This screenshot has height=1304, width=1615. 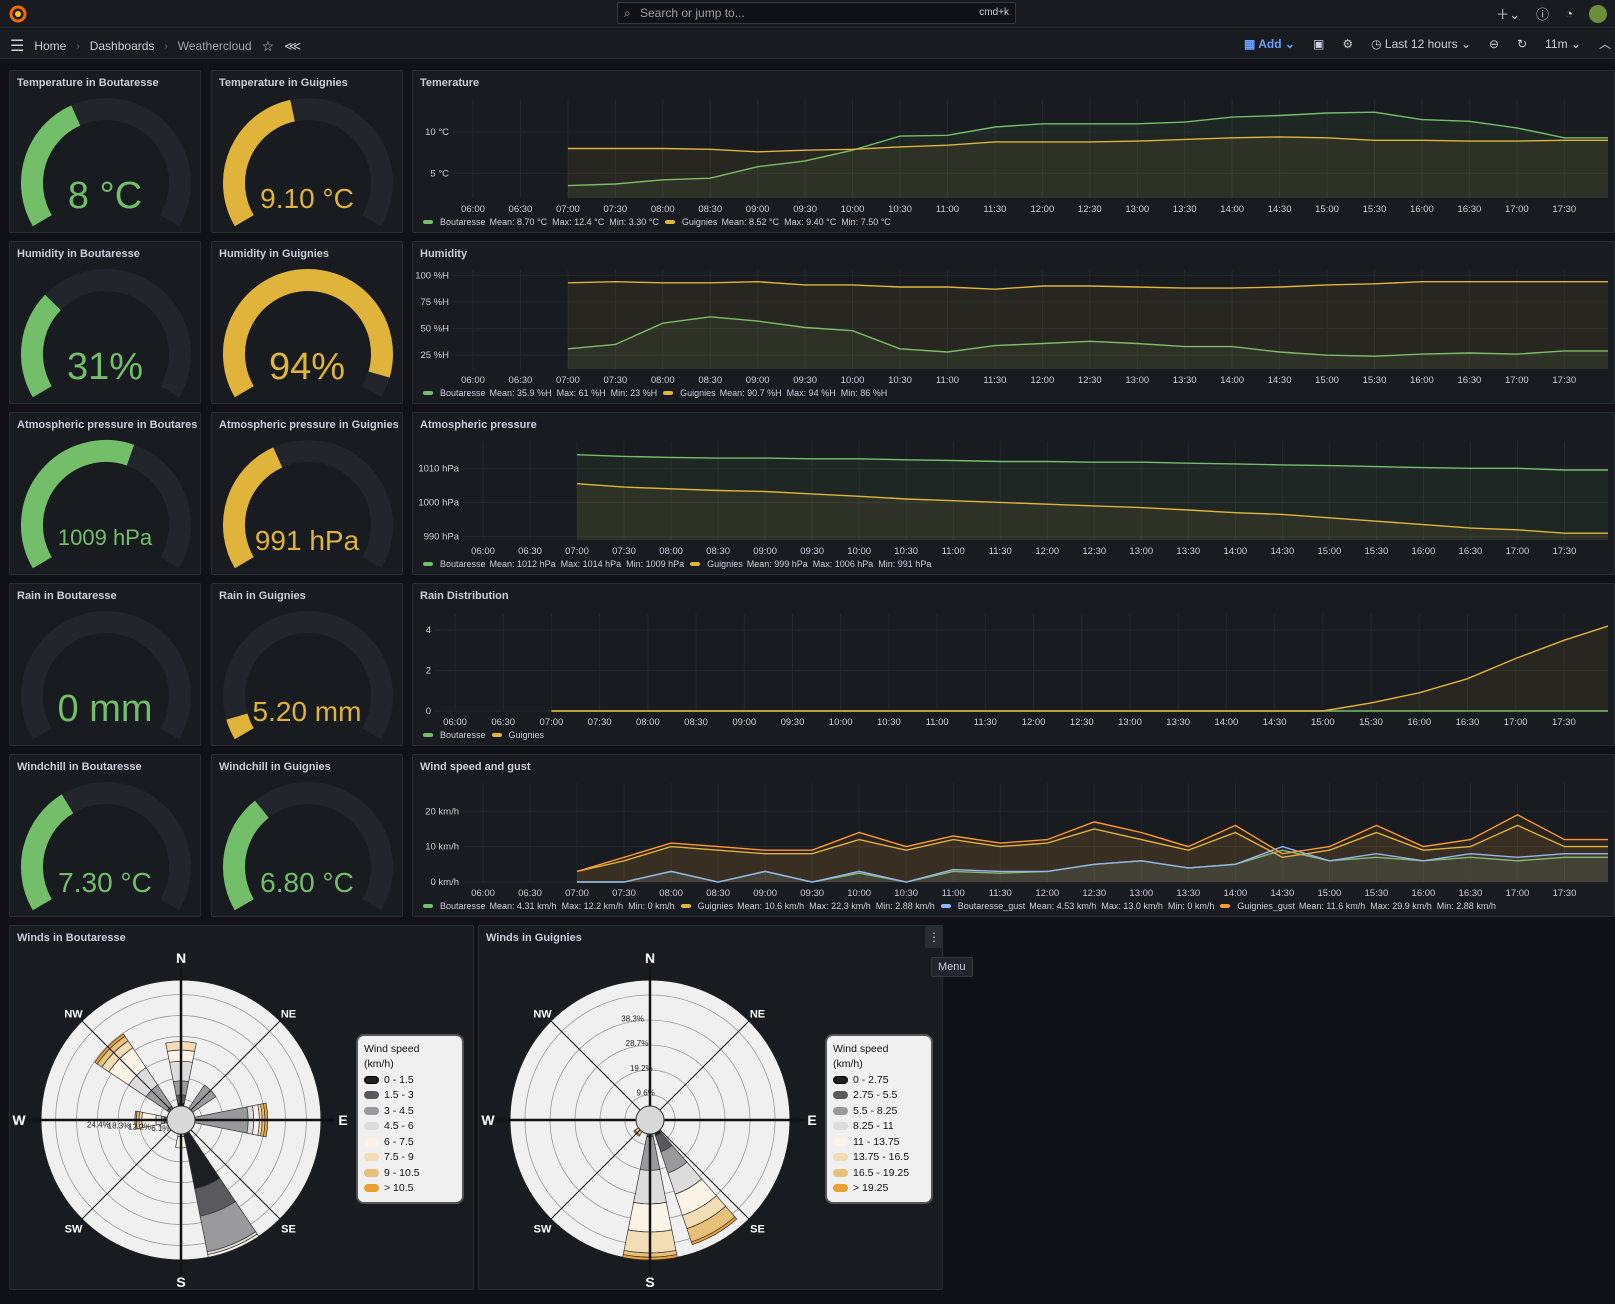 I want to click on collapse-icon: ︿, so click(x=1607, y=43).